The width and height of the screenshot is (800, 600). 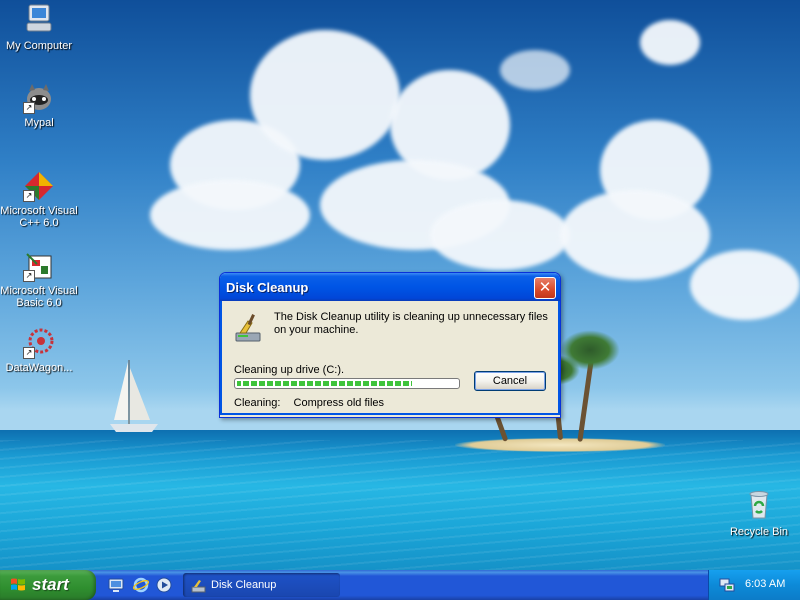 I want to click on task-label: Cleaning:, so click(x=257, y=403).